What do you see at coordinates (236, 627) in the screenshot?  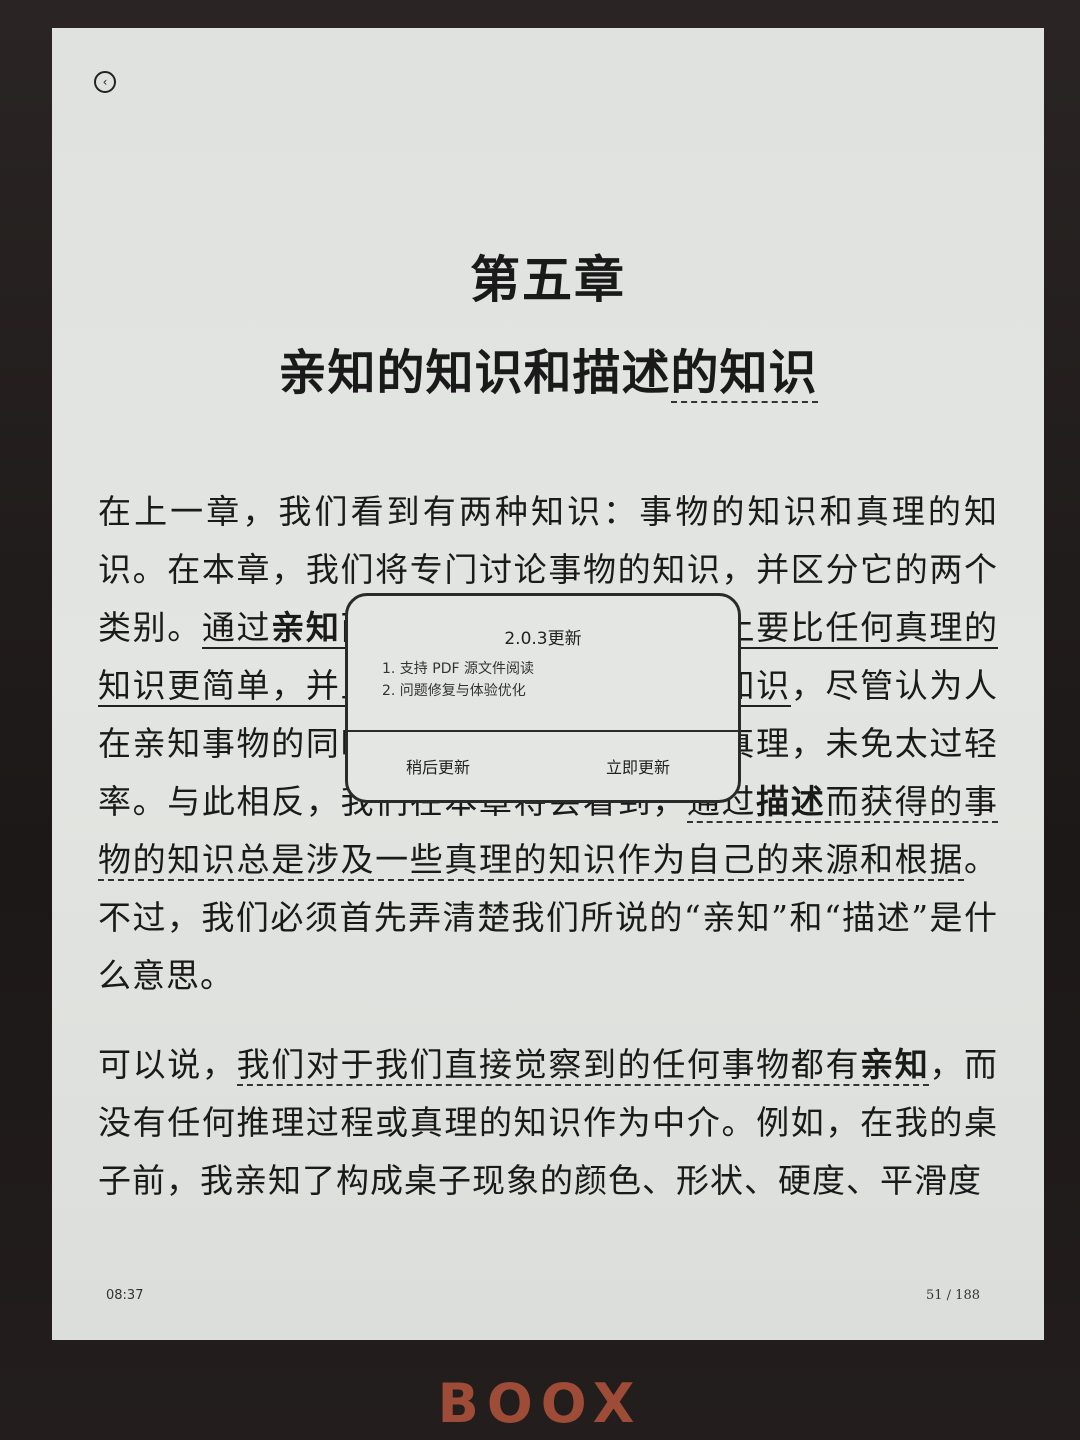 I see `p1-text: 通过` at bounding box center [236, 627].